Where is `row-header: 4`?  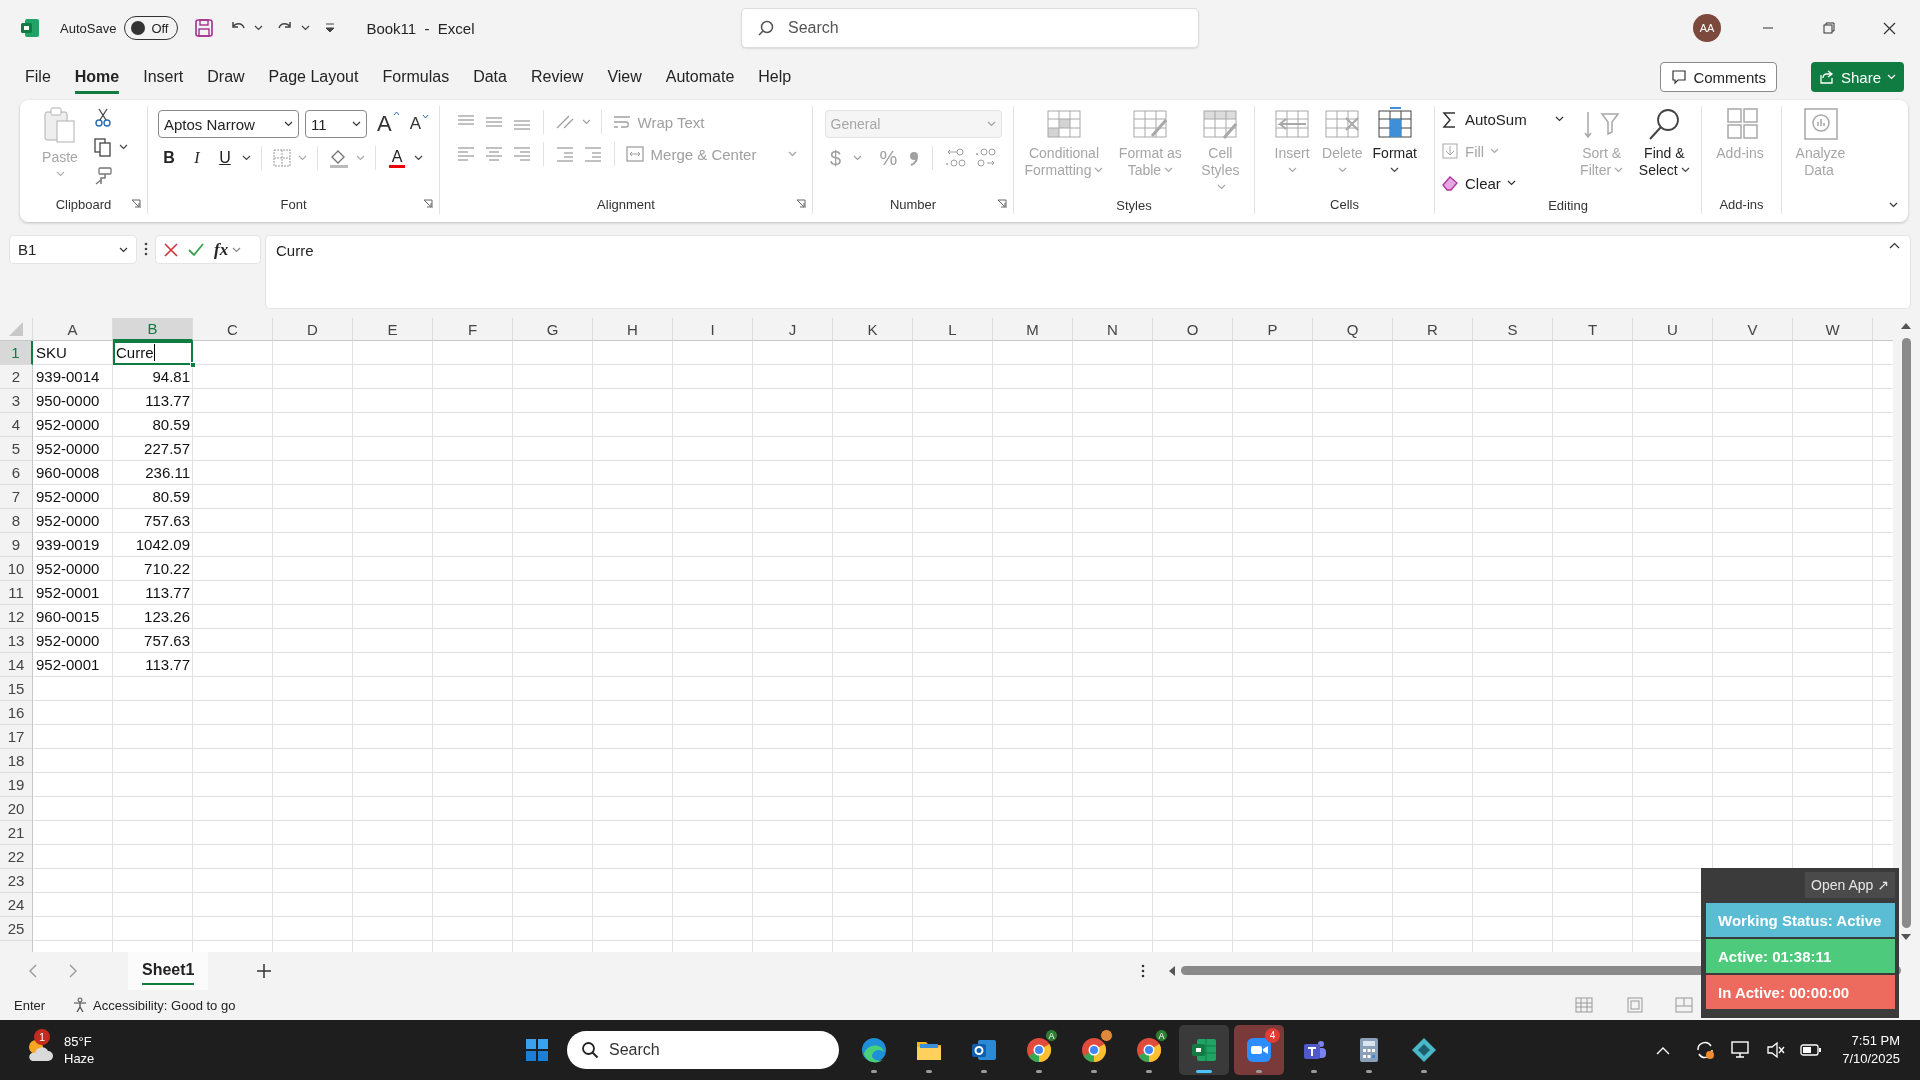 row-header: 4 is located at coordinates (16, 425).